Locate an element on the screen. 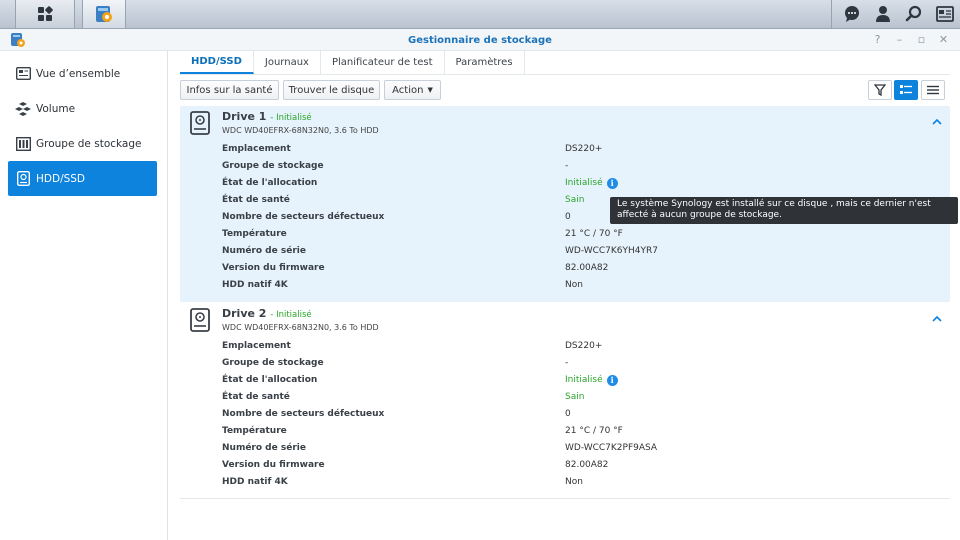 The image size is (960, 540). taskbar-separator is located at coordinates (831, 14).